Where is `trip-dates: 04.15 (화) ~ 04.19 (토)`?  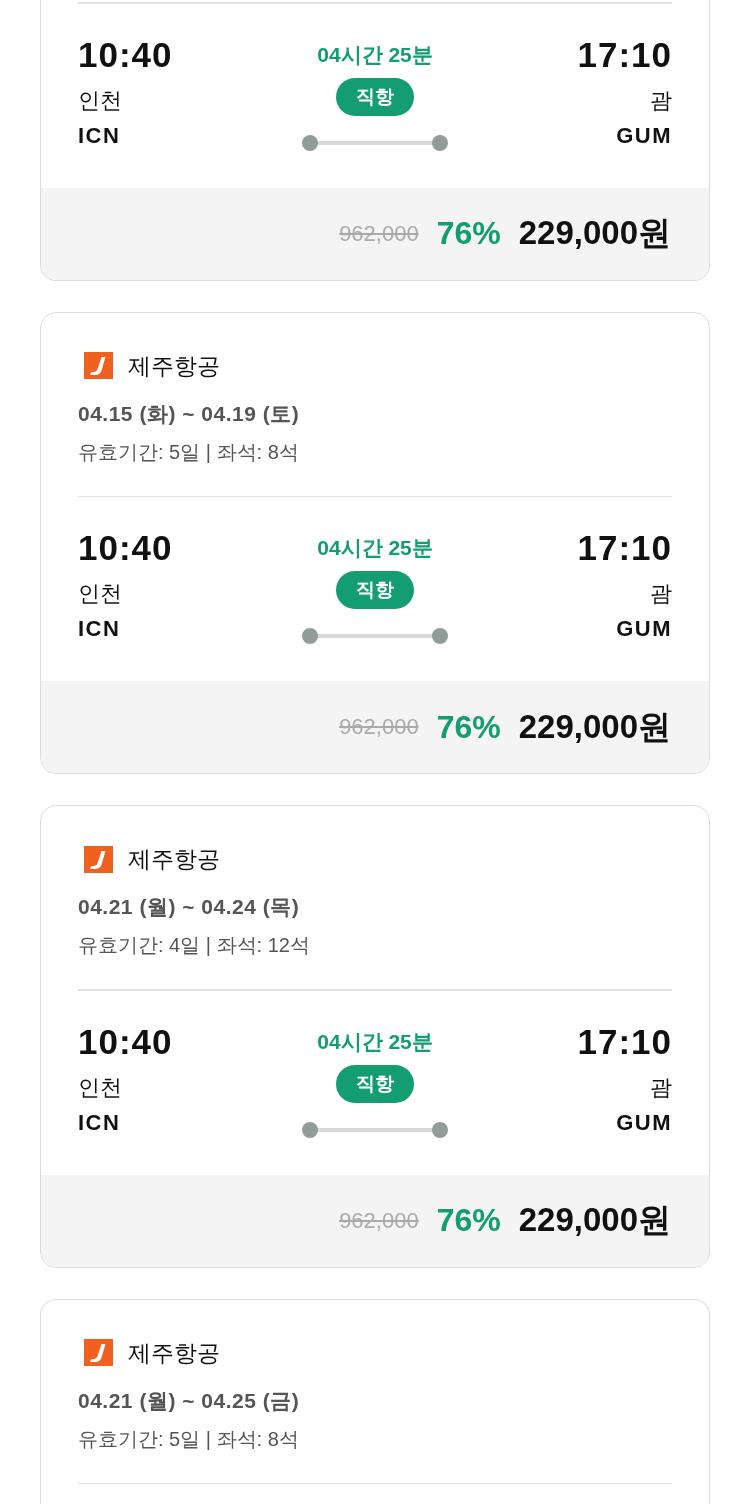 trip-dates: 04.15 (화) ~ 04.19 (토) is located at coordinates (189, 413).